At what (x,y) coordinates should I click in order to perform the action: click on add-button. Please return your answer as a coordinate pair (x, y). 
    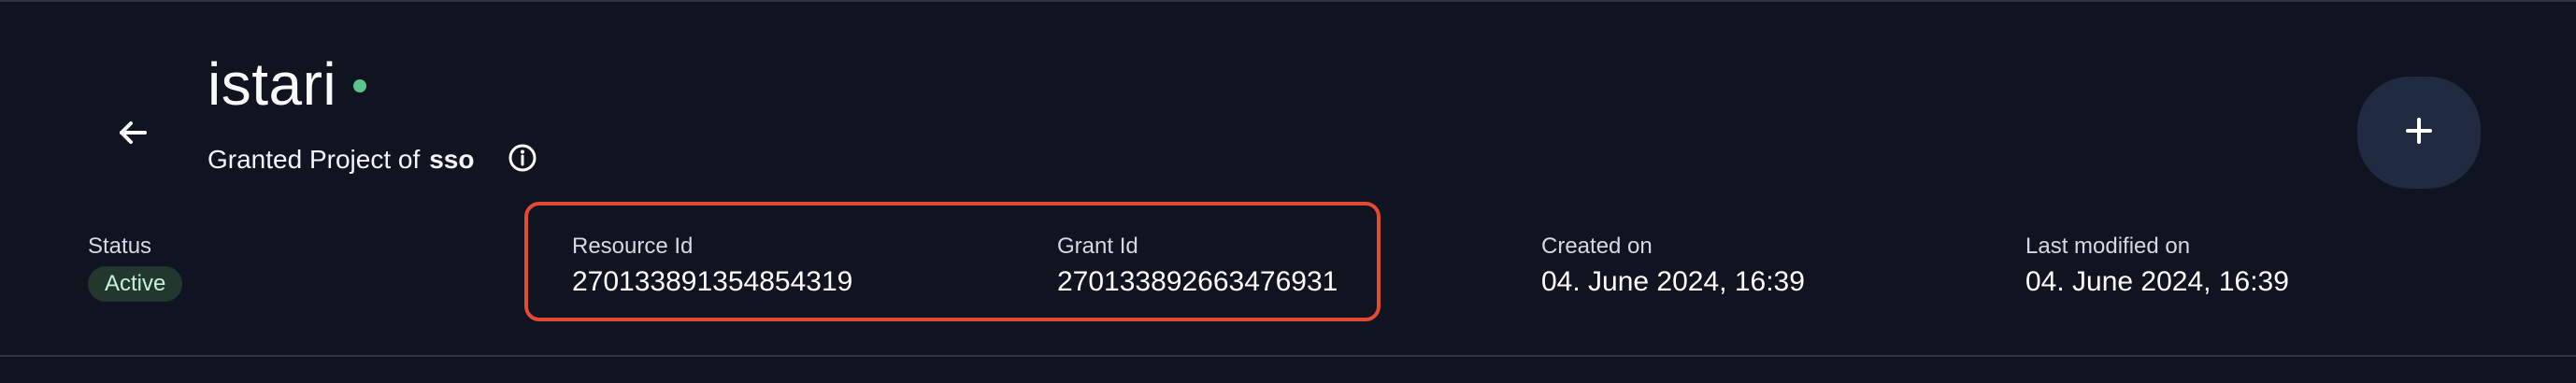
    Looking at the image, I should click on (2419, 133).